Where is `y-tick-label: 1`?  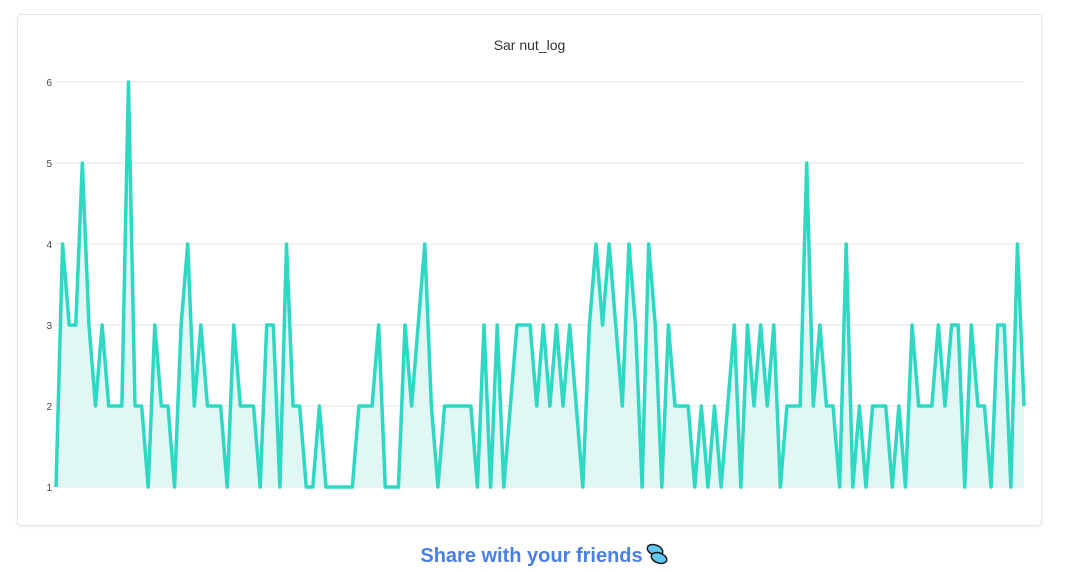 y-tick-label: 1 is located at coordinates (49, 488).